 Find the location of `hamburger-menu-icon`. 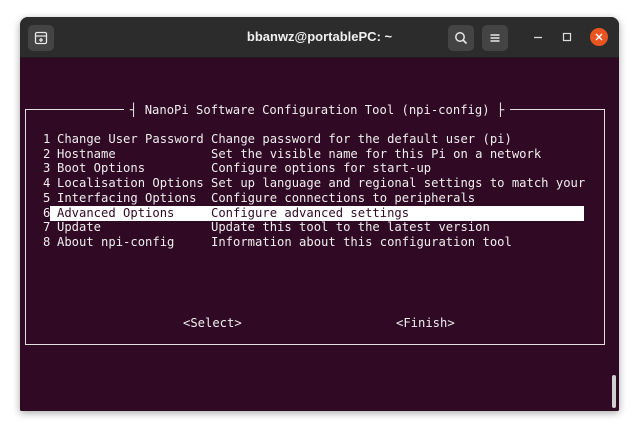

hamburger-menu-icon is located at coordinates (495, 38).